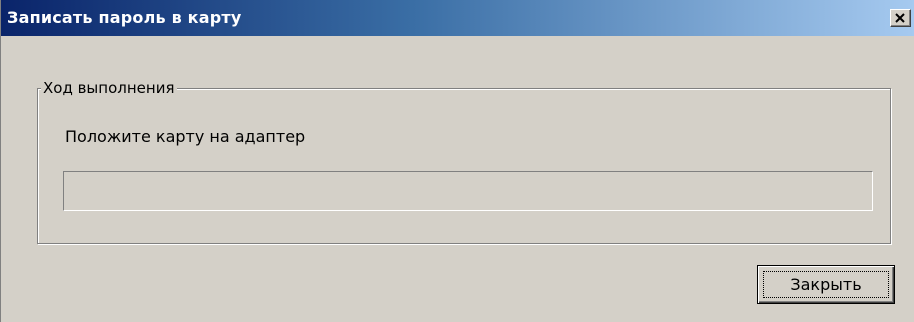  I want to click on window-title: Записать пароль в карту, so click(124, 17).